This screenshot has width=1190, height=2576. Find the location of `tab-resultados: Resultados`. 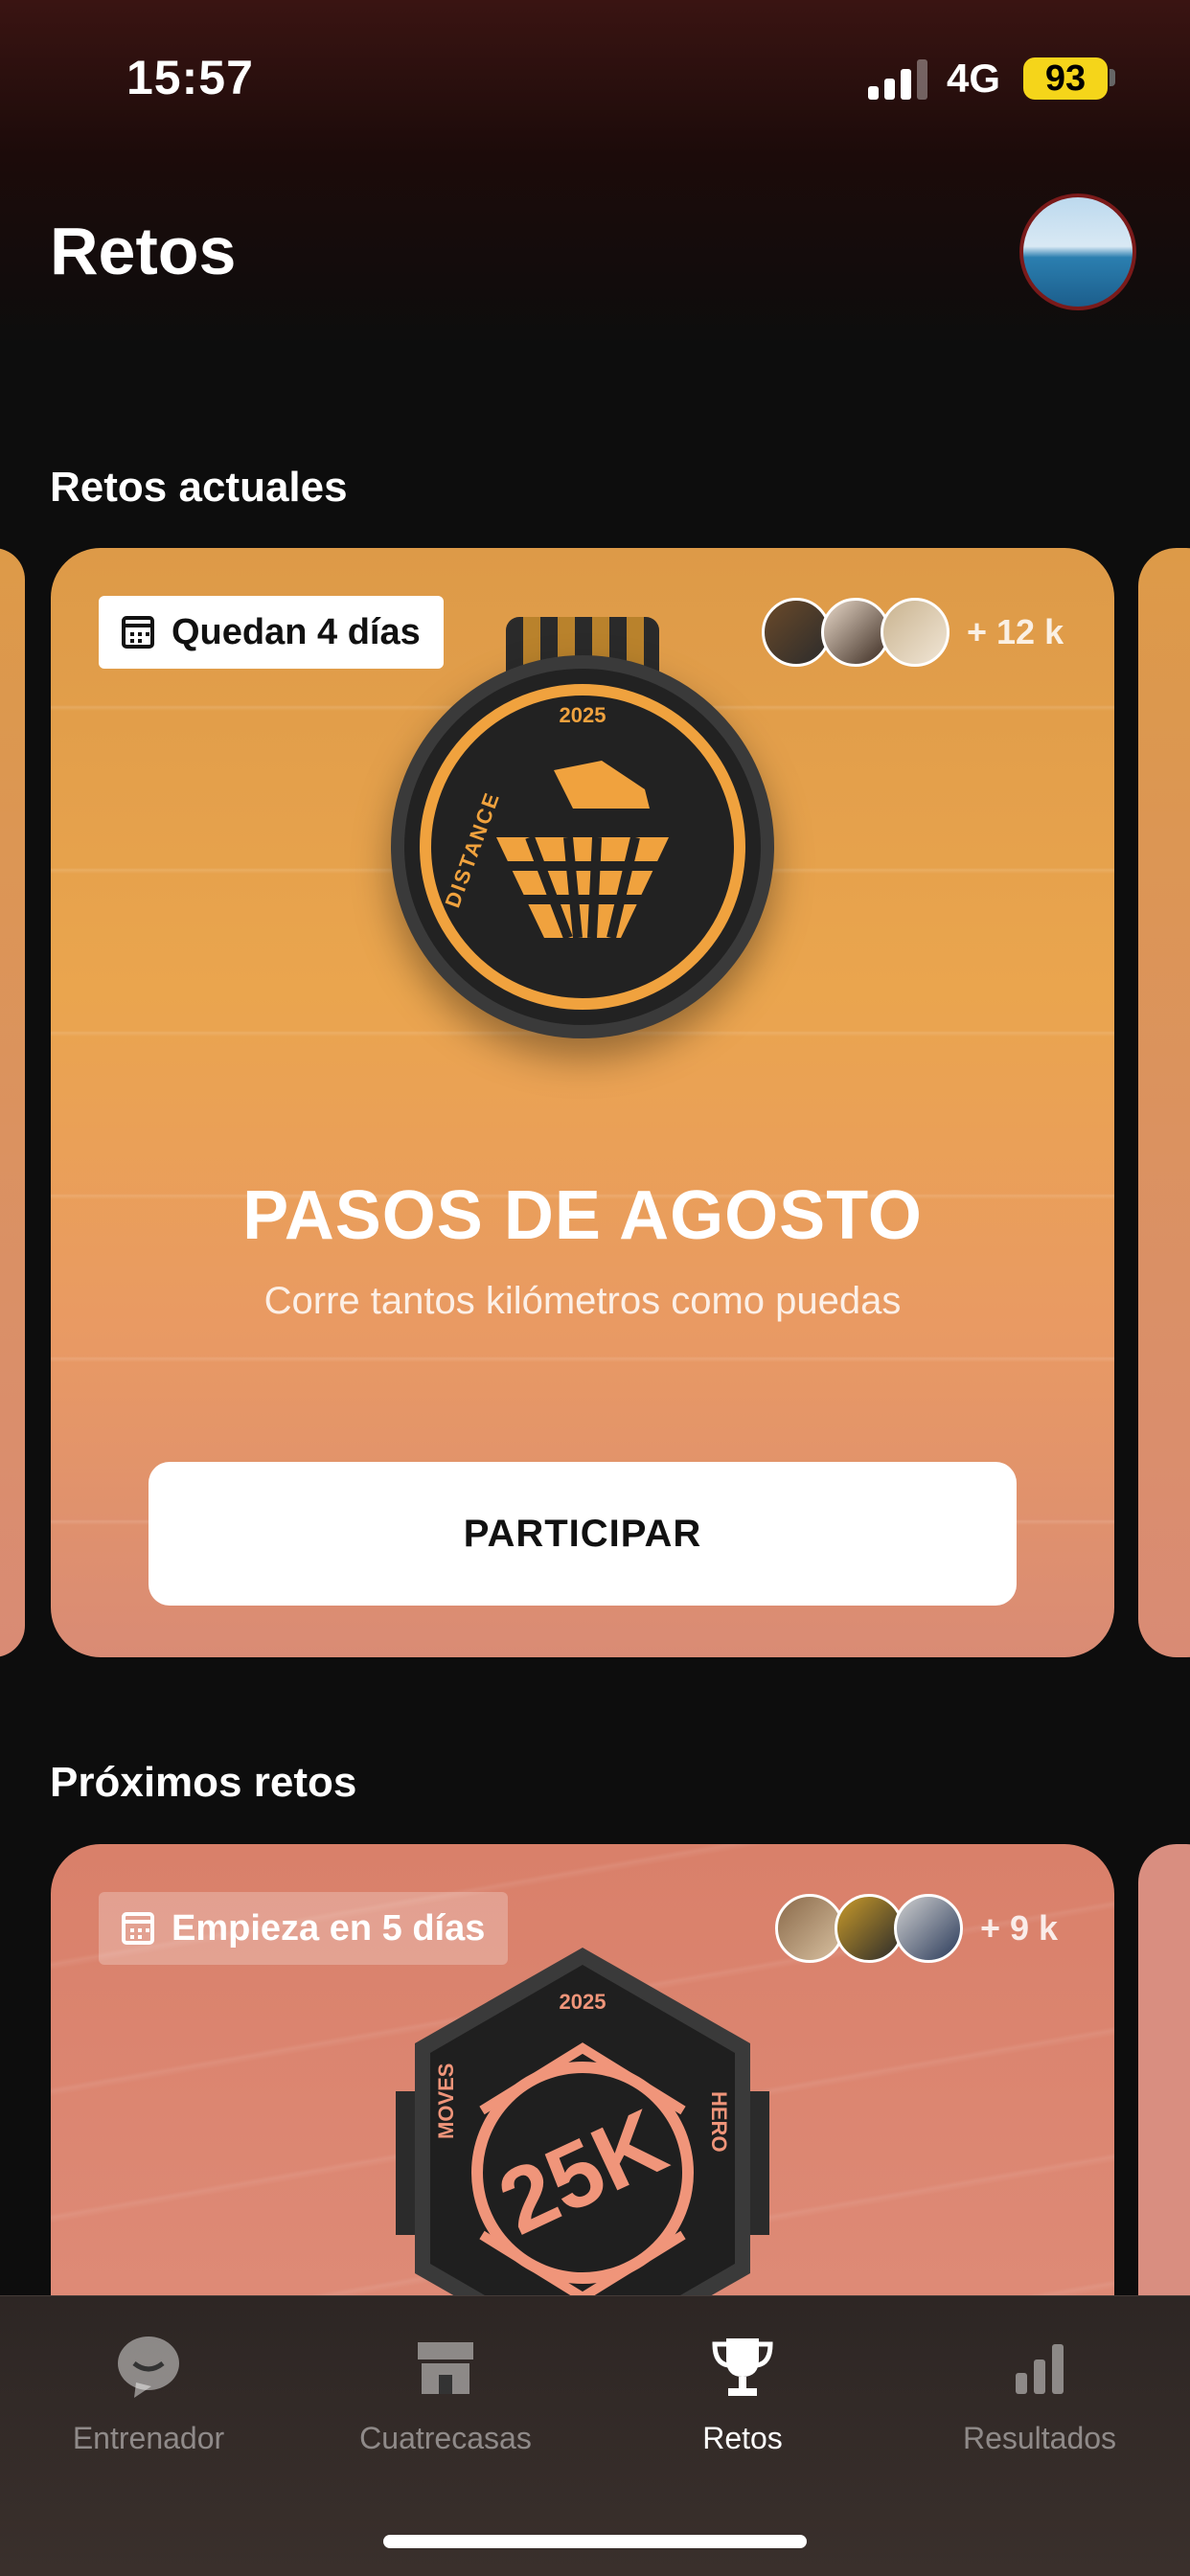

tab-resultados: Resultados is located at coordinates (1039, 2395).